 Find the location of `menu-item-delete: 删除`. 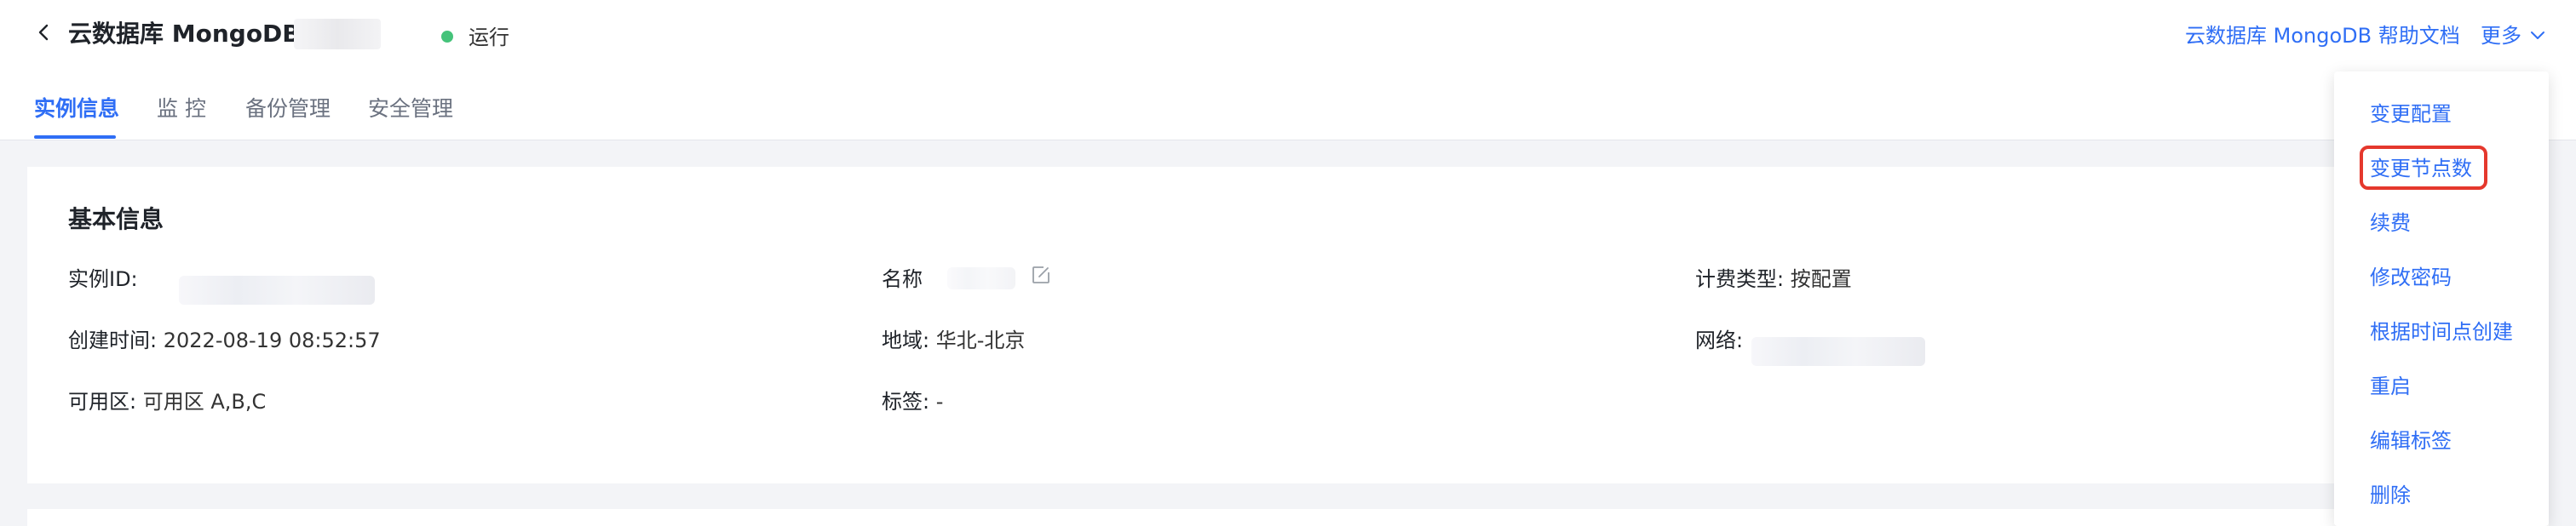

menu-item-delete: 删除 is located at coordinates (2391, 495).